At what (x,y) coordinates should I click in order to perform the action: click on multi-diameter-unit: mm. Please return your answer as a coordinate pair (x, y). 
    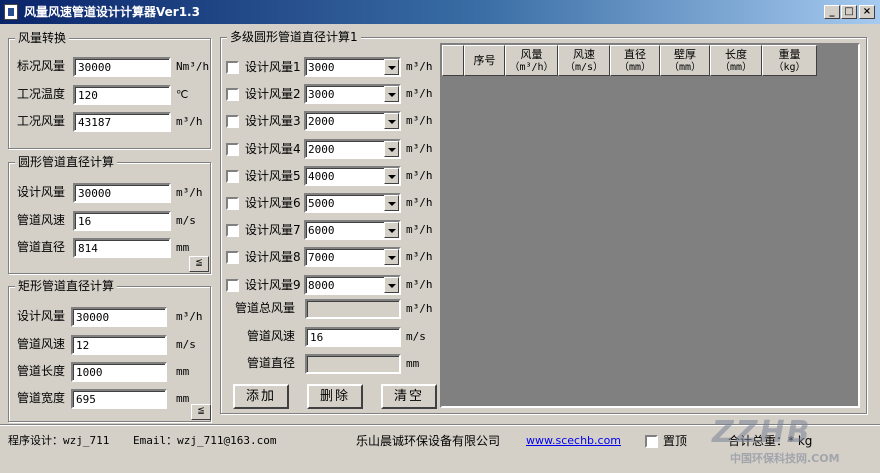
    Looking at the image, I should click on (413, 363).